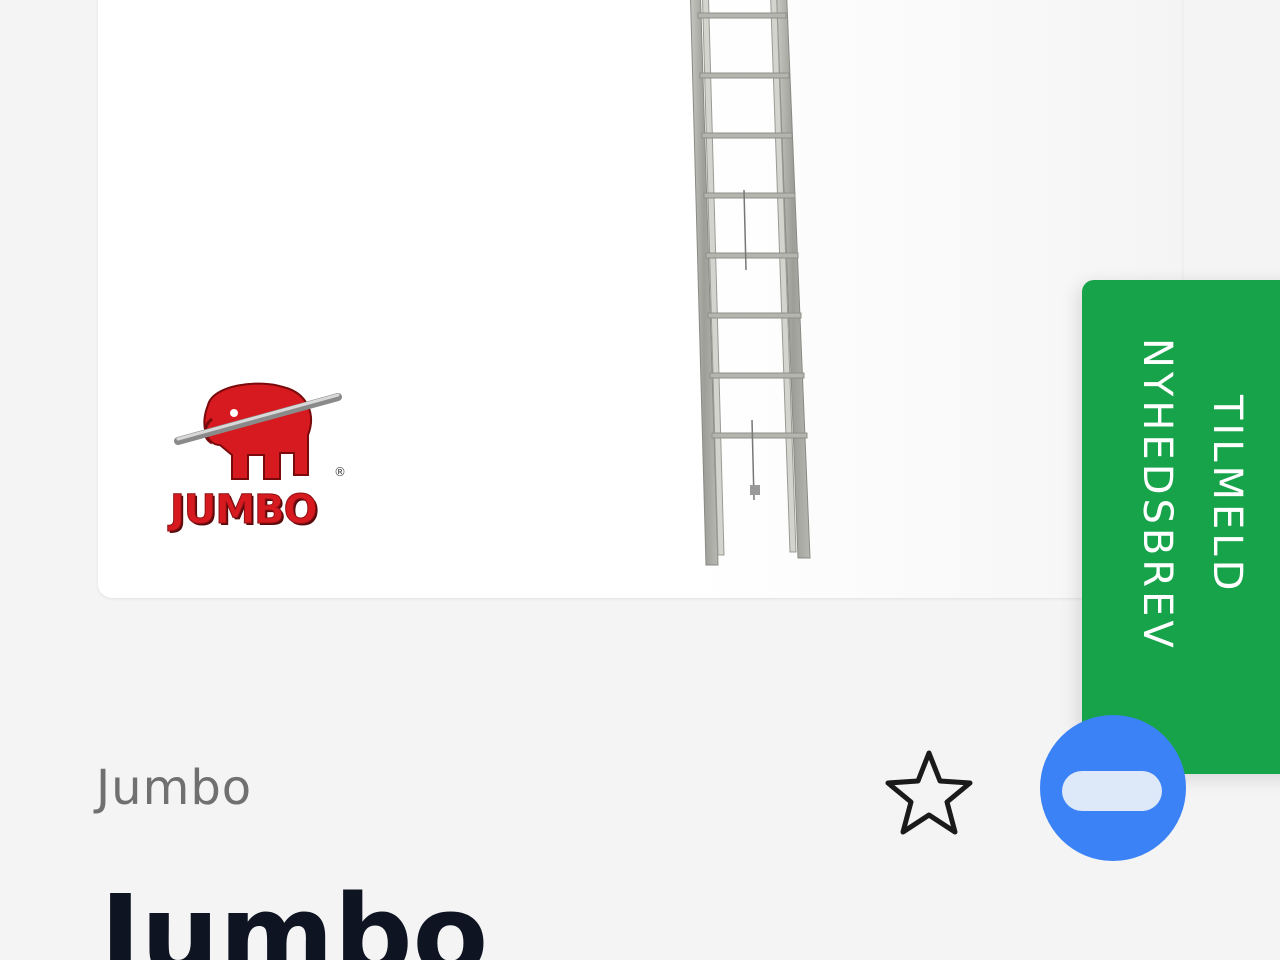 The image size is (1280, 960). I want to click on star-outline-icon, so click(929, 792).